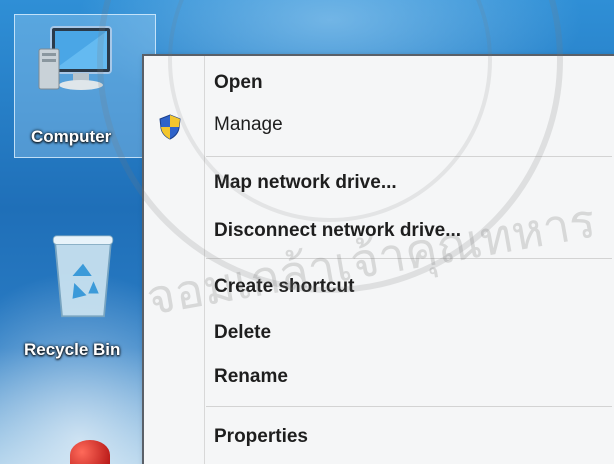 The image size is (614, 464). I want to click on menu-item-label: Create shortcut, so click(284, 286).